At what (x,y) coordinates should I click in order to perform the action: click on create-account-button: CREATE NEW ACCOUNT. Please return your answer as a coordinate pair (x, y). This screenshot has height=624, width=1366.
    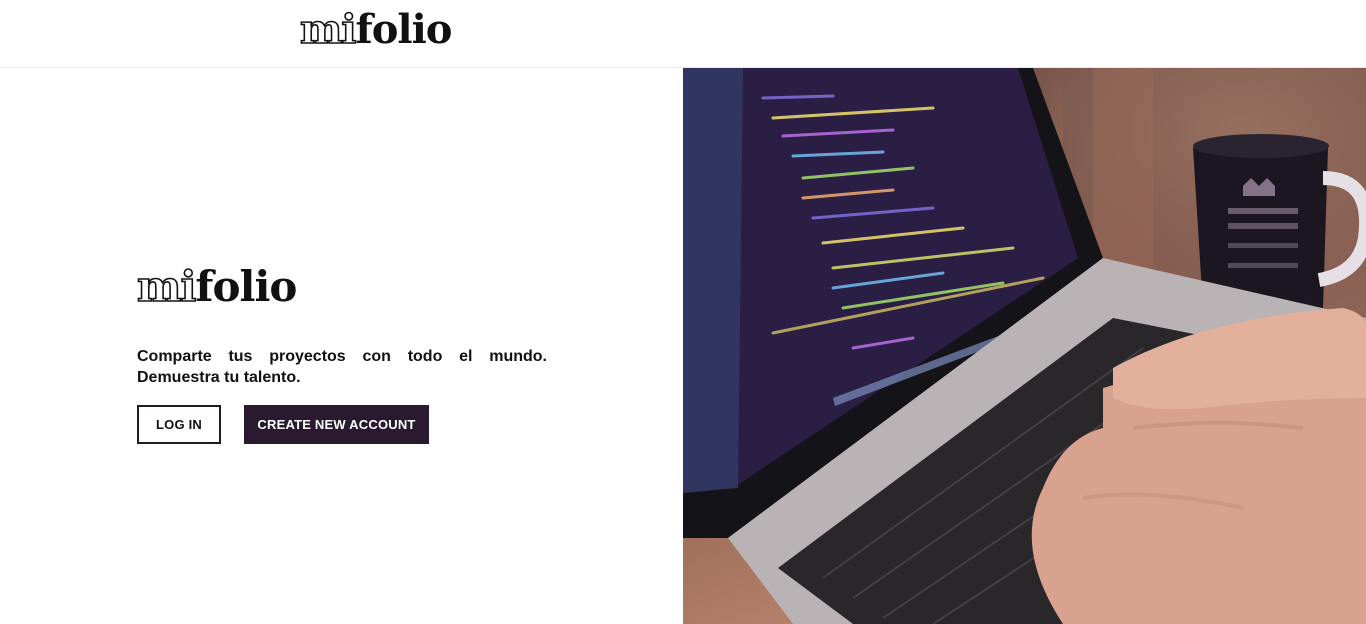
    Looking at the image, I should click on (336, 424).